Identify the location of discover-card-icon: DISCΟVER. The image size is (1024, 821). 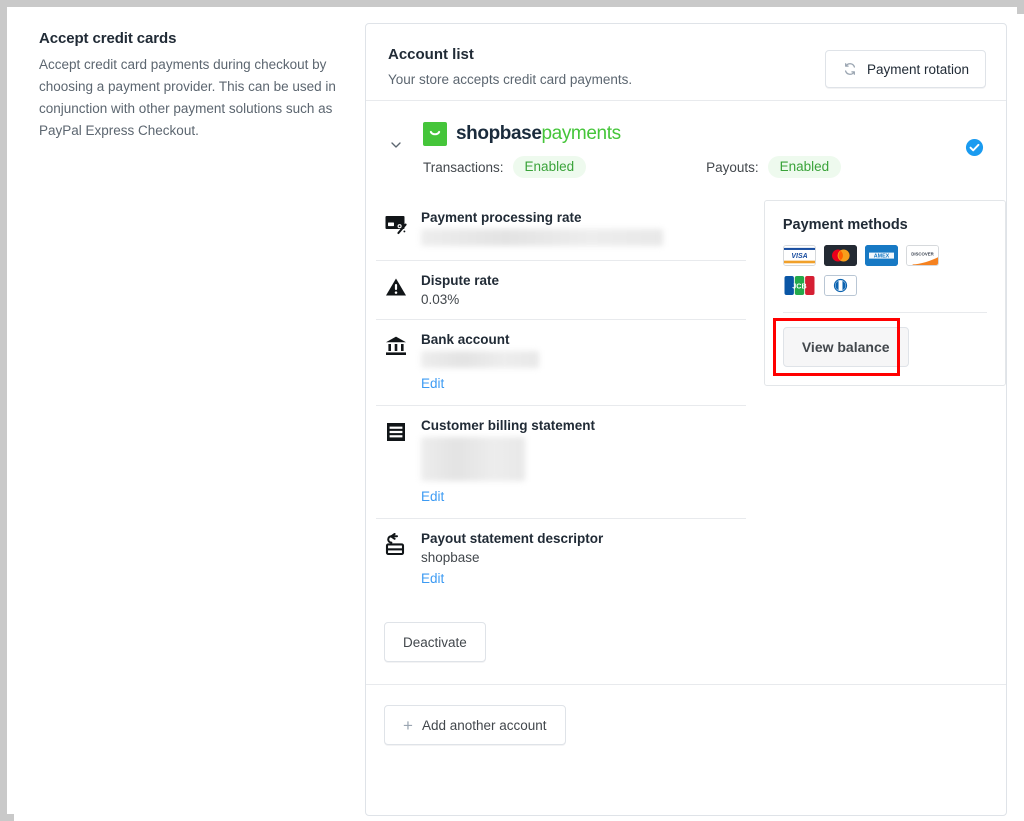
(922, 255).